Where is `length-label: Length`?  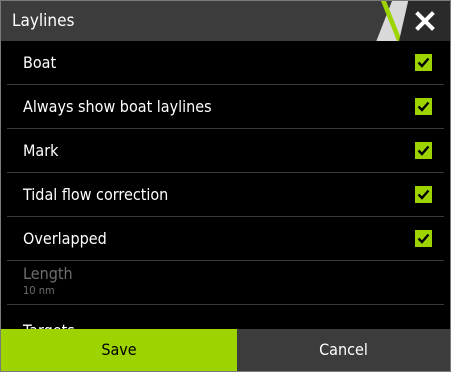 length-label: Length is located at coordinates (48, 273).